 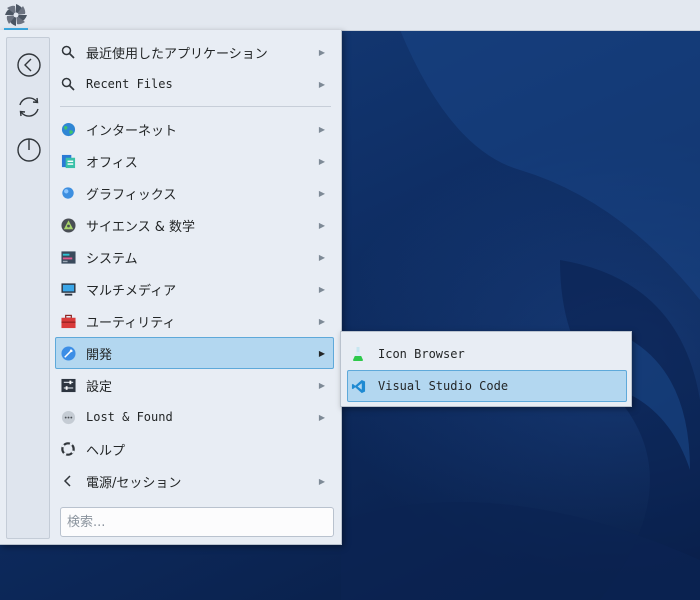 I want to click on submenu-item-icon-browser: Icon Browser, so click(x=487, y=354).